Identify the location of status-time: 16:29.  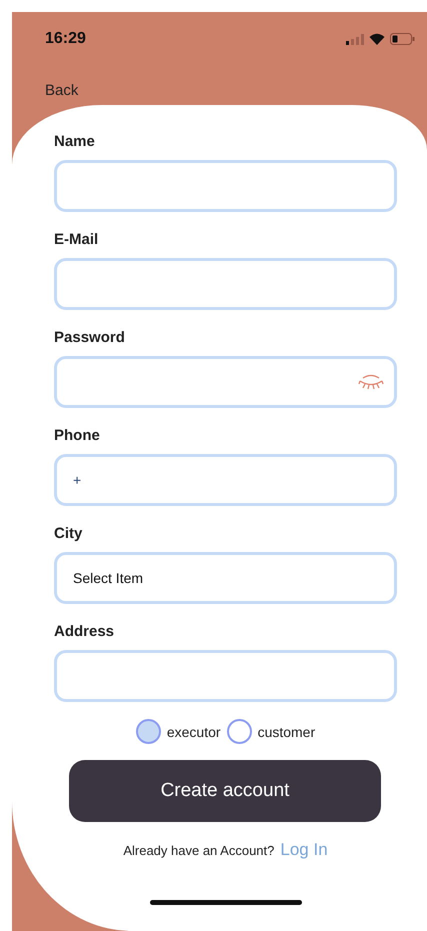
(65, 39).